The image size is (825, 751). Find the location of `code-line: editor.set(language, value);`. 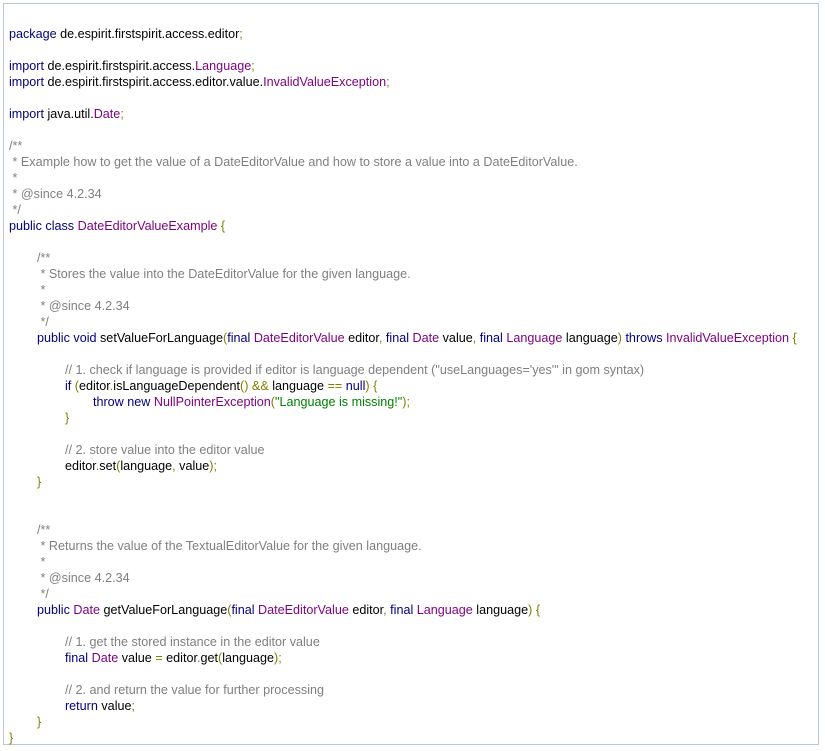

code-line: editor.set(language, value); is located at coordinates (413, 466).